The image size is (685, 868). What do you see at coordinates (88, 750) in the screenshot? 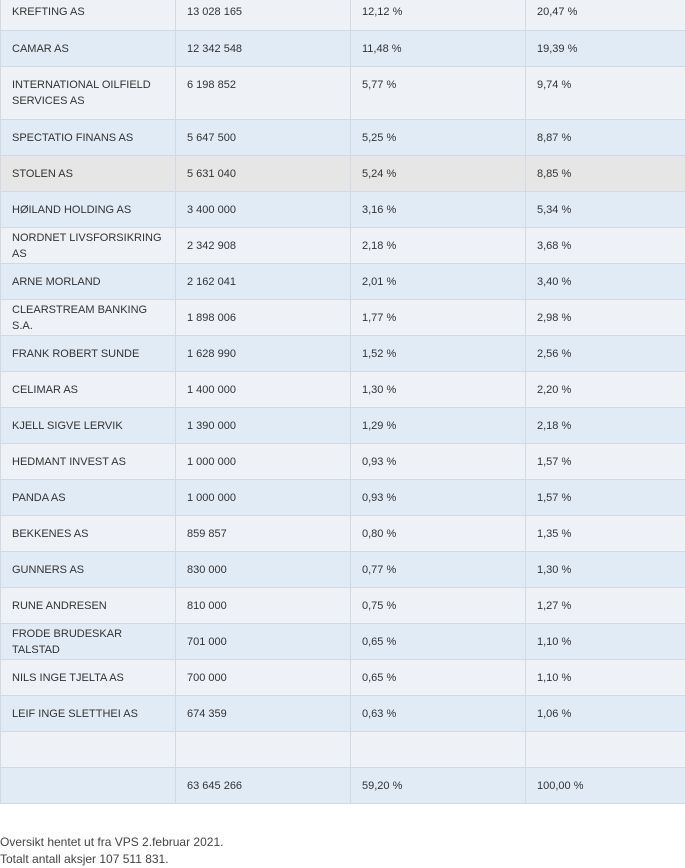
I see `shareholder-name-cell` at bounding box center [88, 750].